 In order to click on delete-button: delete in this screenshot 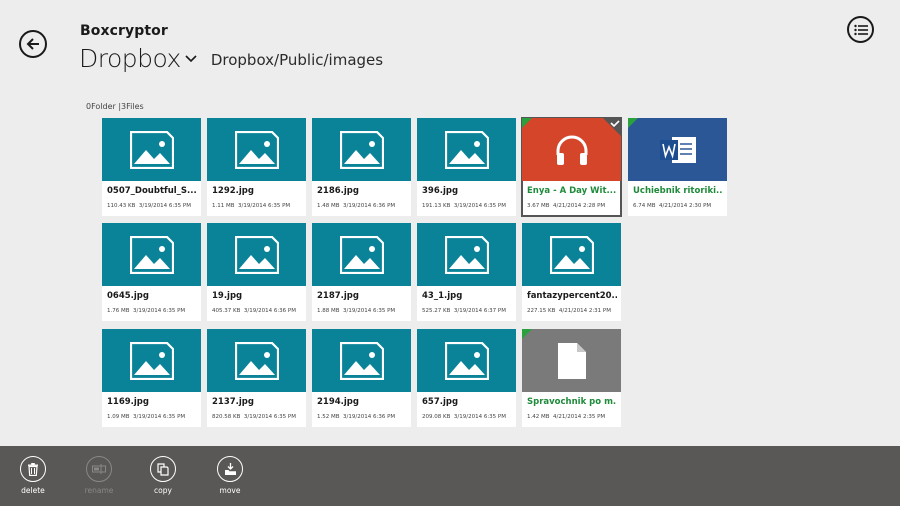, I will do `click(33, 475)`.